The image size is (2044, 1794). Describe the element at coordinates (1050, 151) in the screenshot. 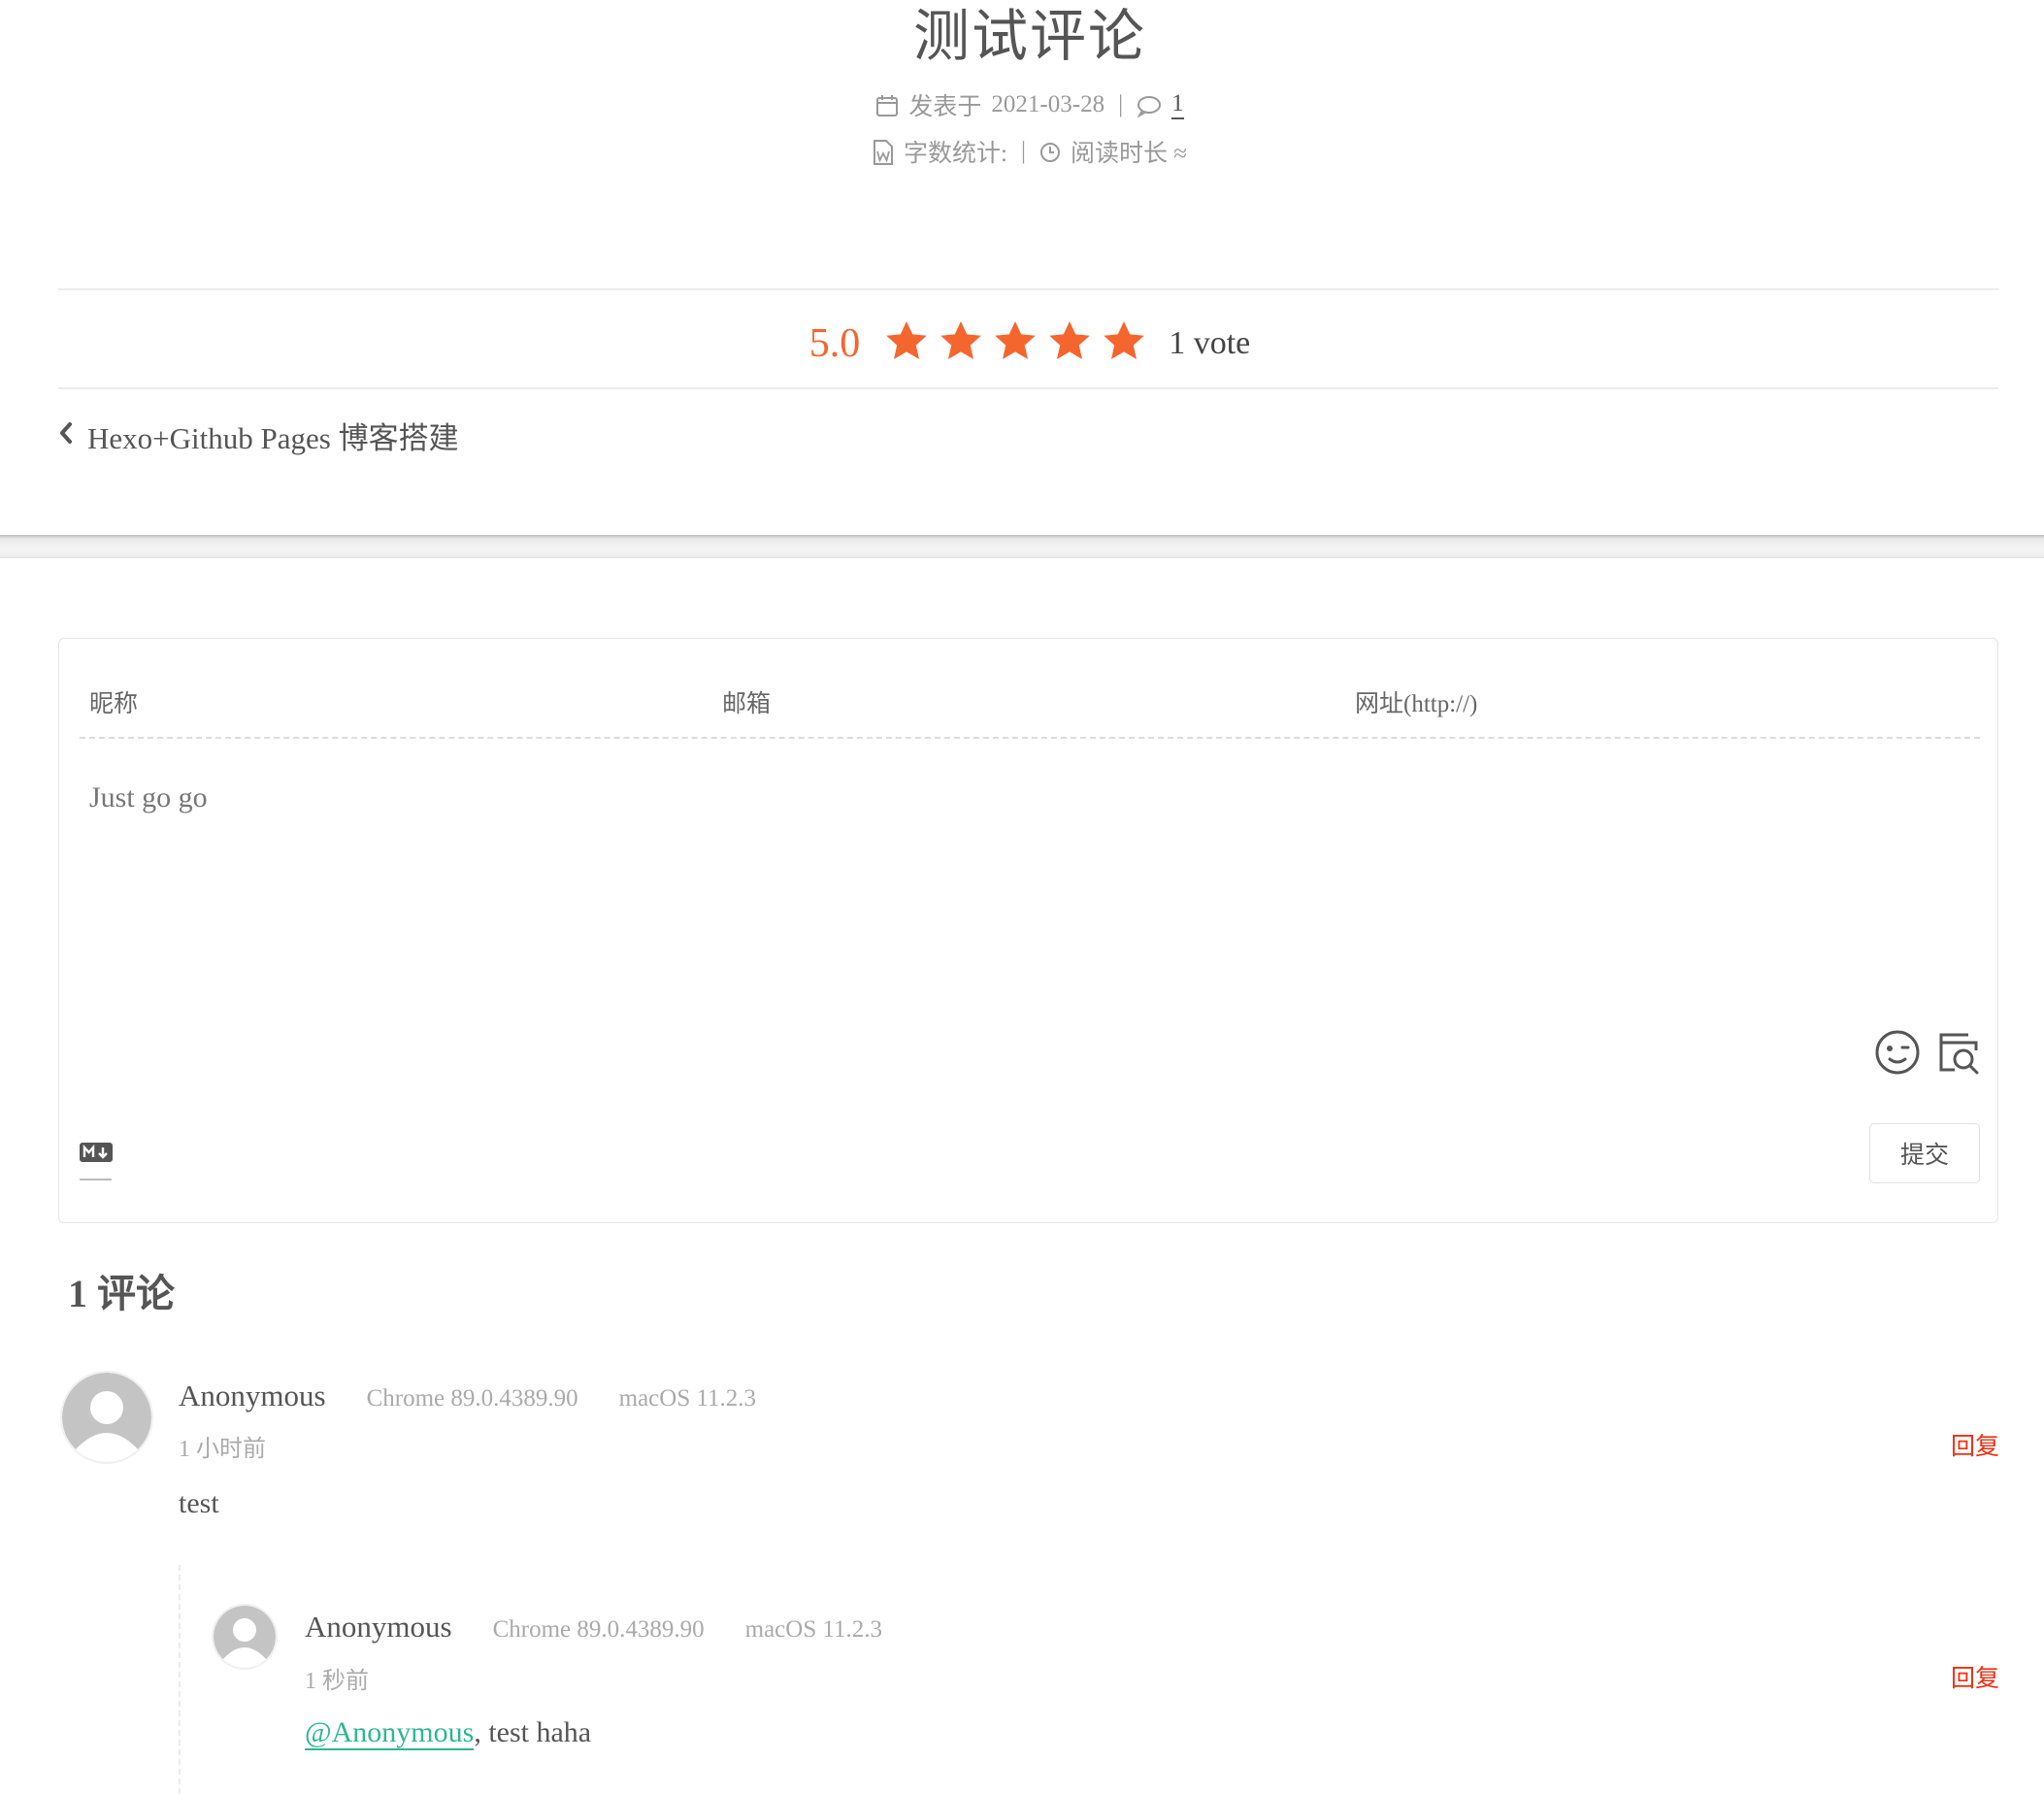

I see `clock-icon` at that location.